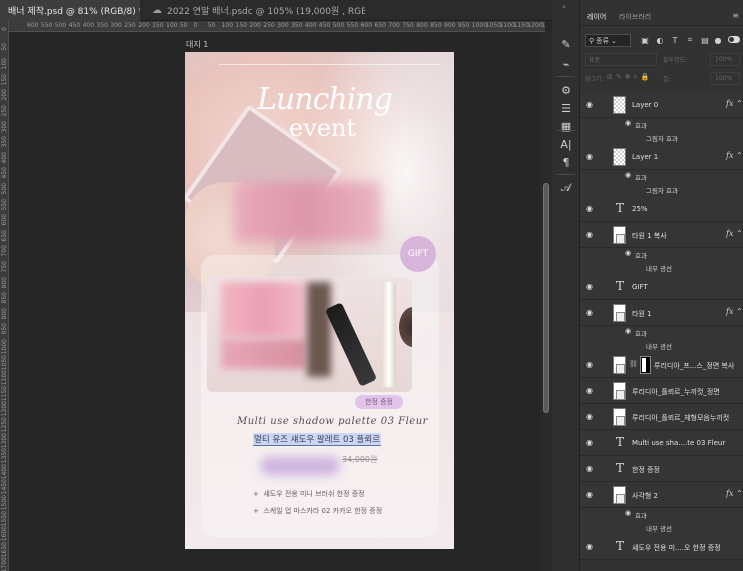 This screenshot has height=571, width=743. Describe the element at coordinates (661, 547) in the screenshot. I see `layer-row: ◉ T 섀도우 전용 미....오 한정 증정` at that location.